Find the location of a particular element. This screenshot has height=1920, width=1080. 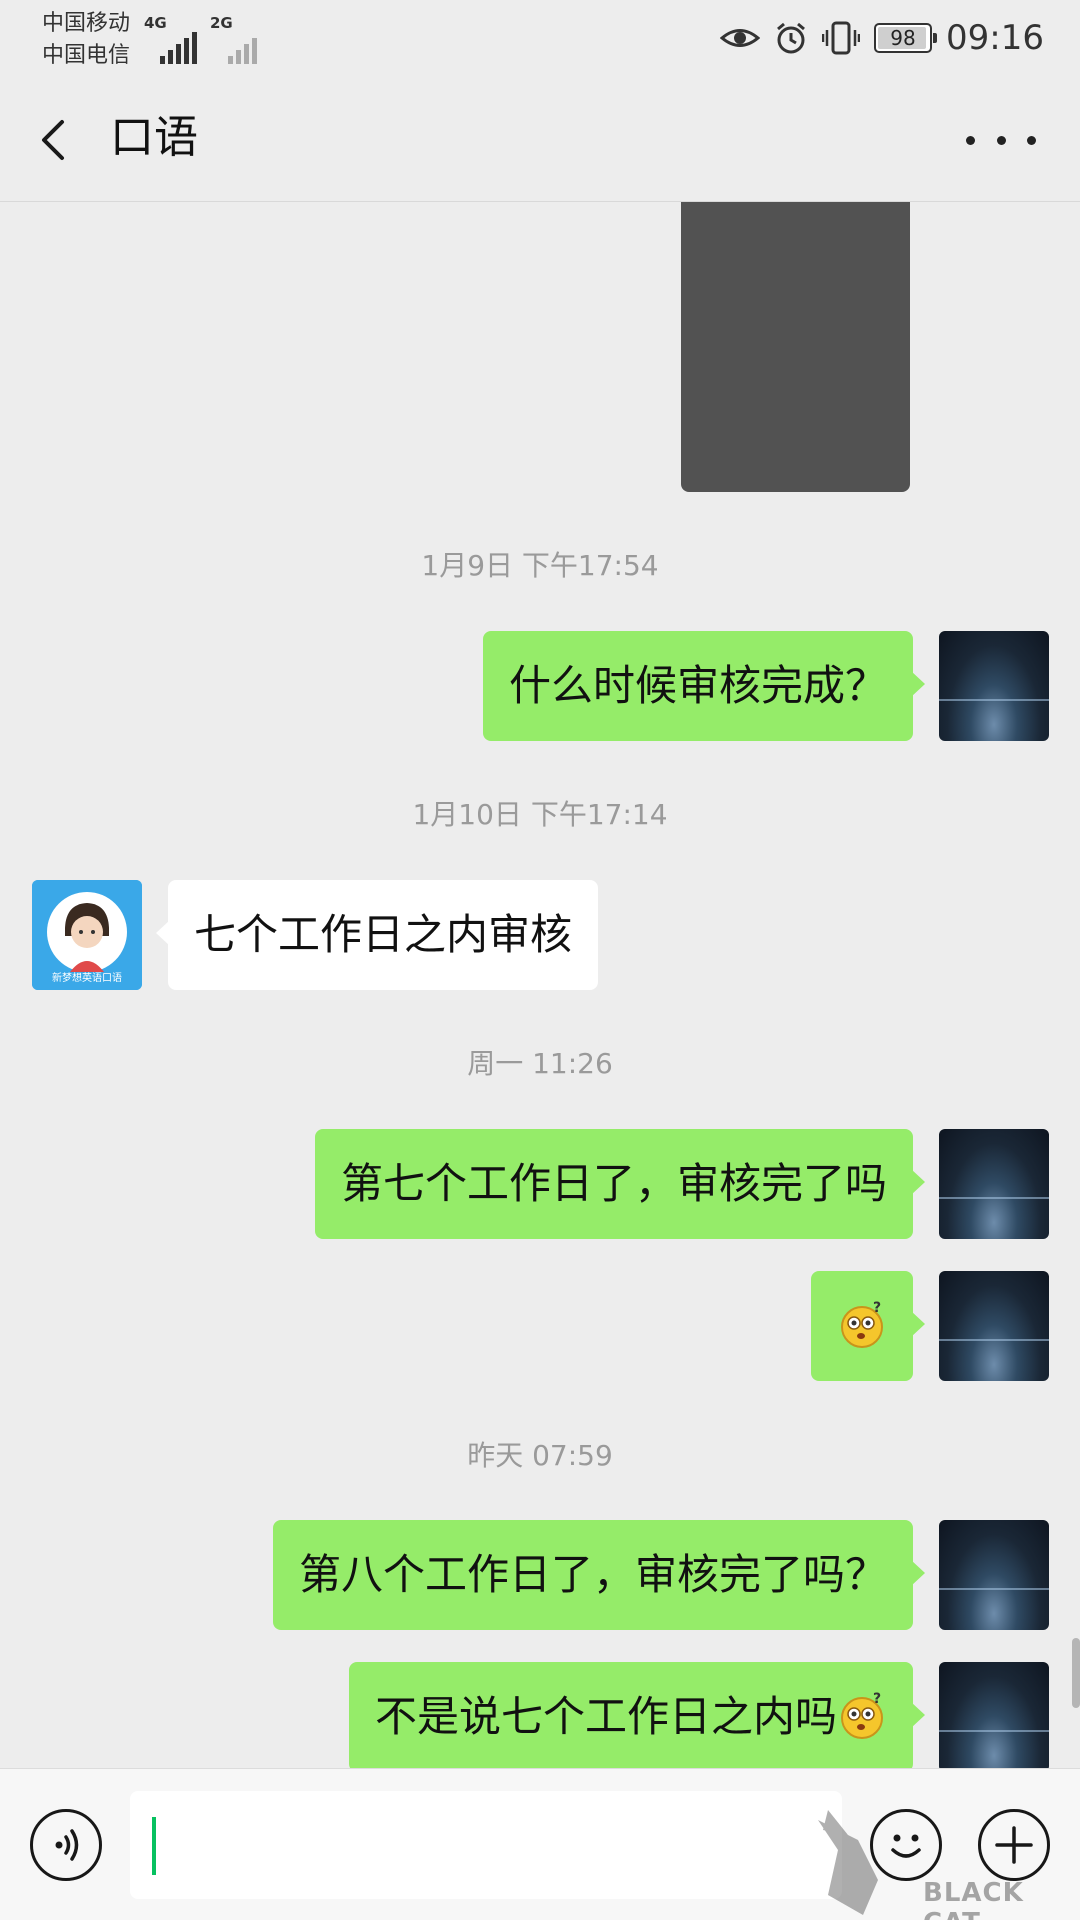

plus-icon is located at coordinates (1014, 1845).